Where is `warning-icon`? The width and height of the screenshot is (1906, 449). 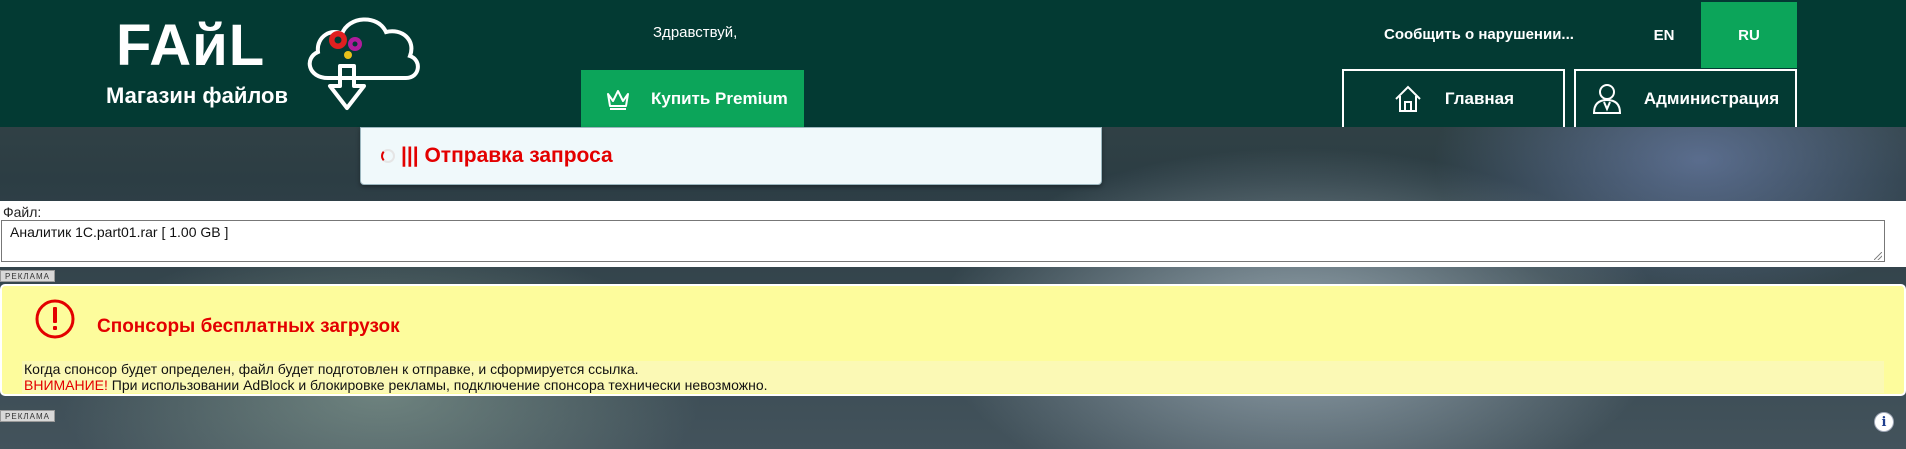 warning-icon is located at coordinates (55, 319).